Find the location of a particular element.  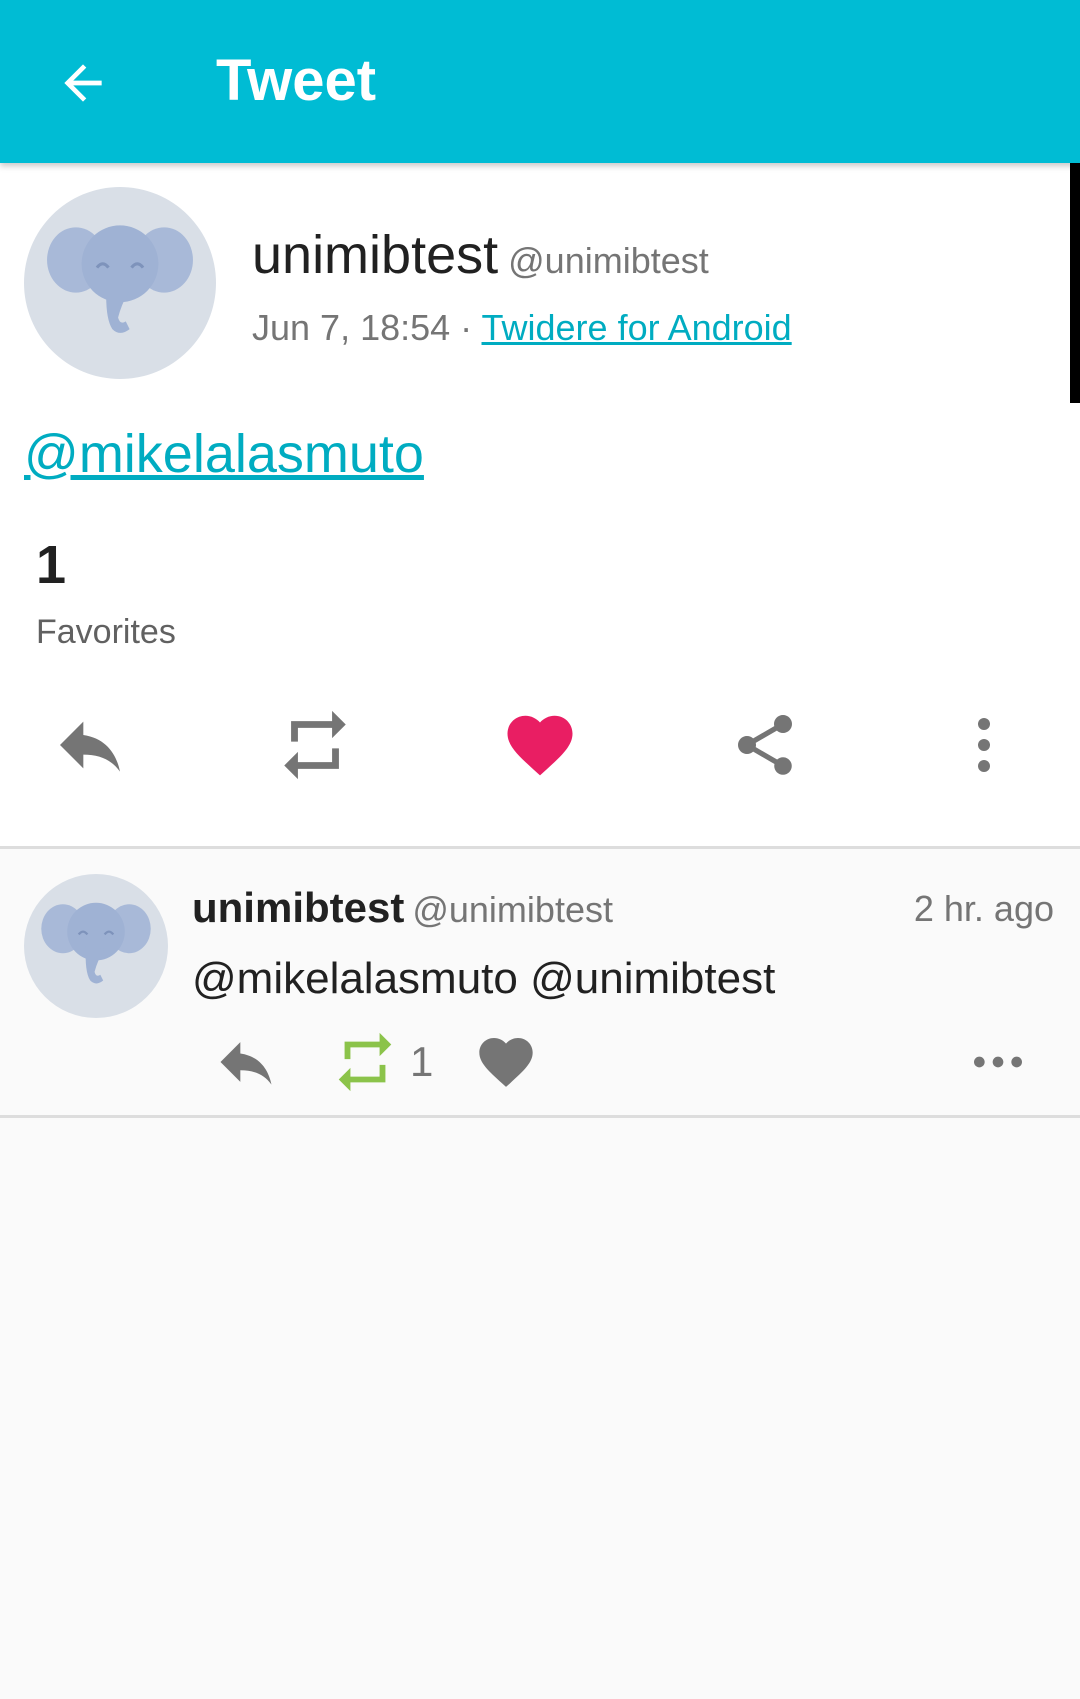

reply-reply-button is located at coordinates (246, 1062).